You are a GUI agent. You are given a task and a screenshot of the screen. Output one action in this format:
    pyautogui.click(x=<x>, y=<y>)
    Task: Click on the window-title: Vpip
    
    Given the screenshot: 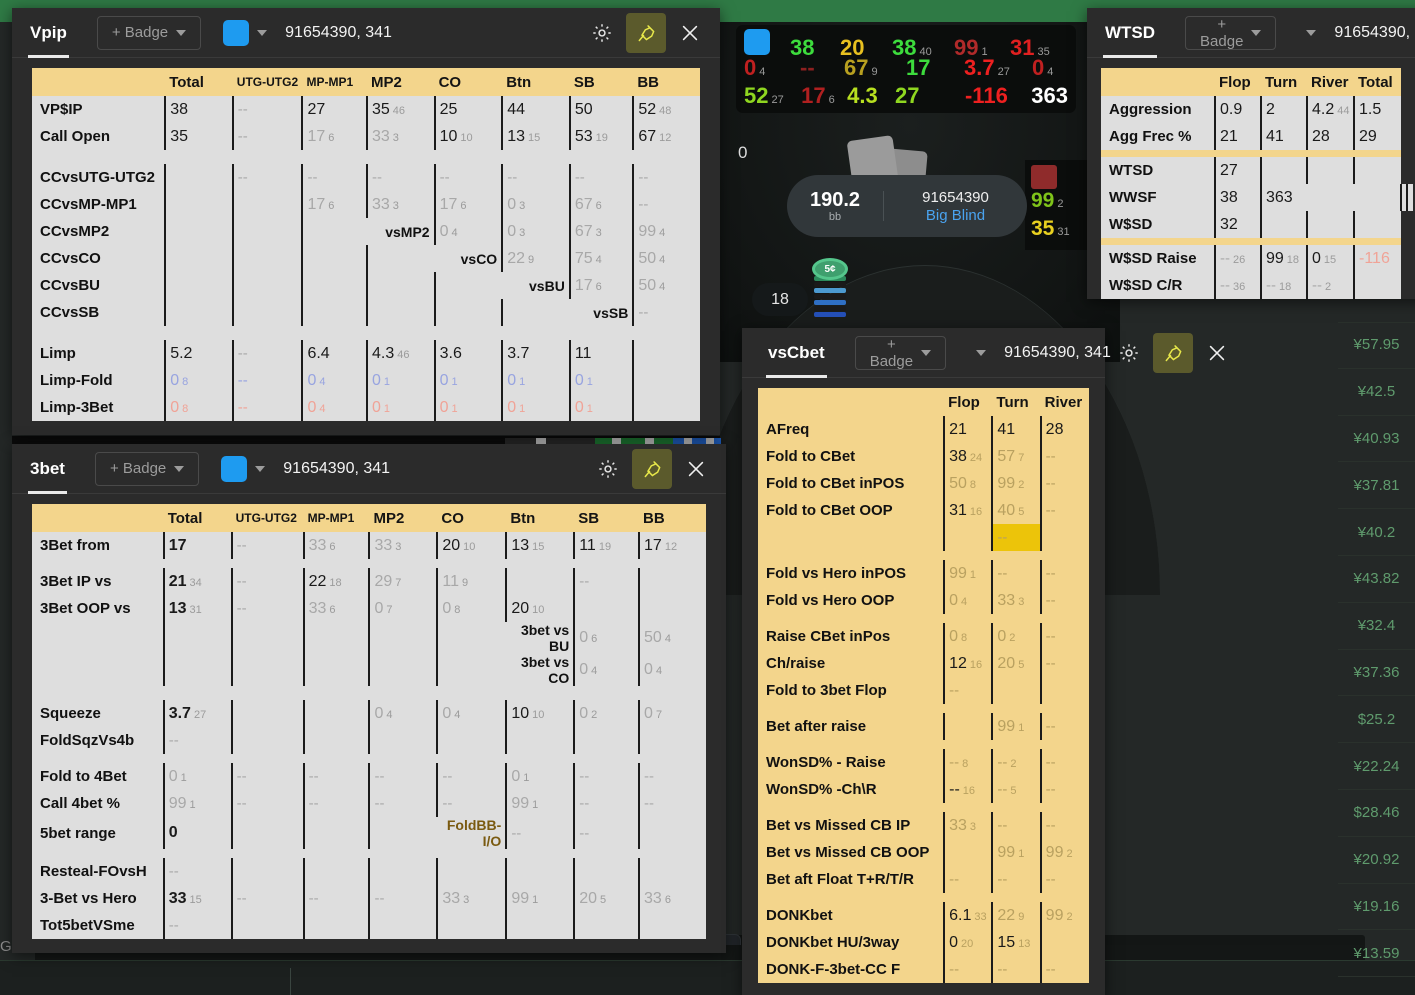 What is the action you would take?
    pyautogui.click(x=48, y=40)
    